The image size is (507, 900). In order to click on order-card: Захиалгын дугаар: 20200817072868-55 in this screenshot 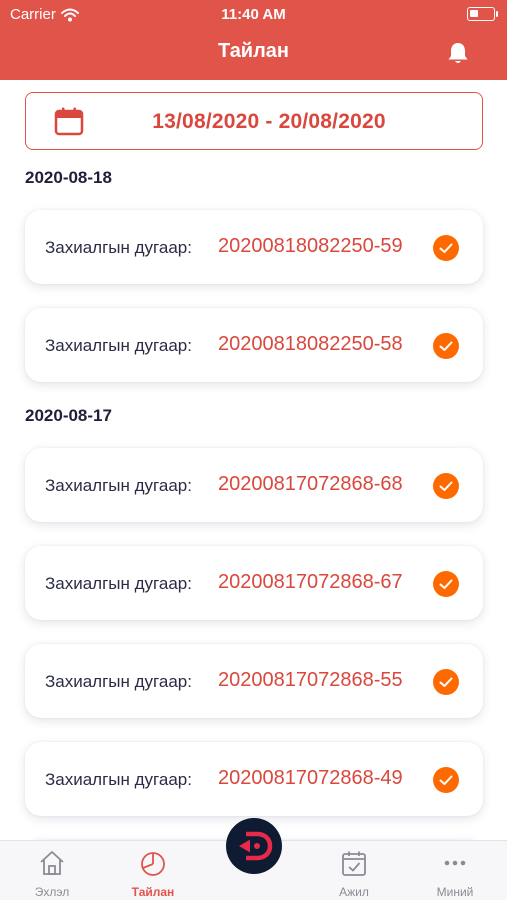, I will do `click(254, 681)`.